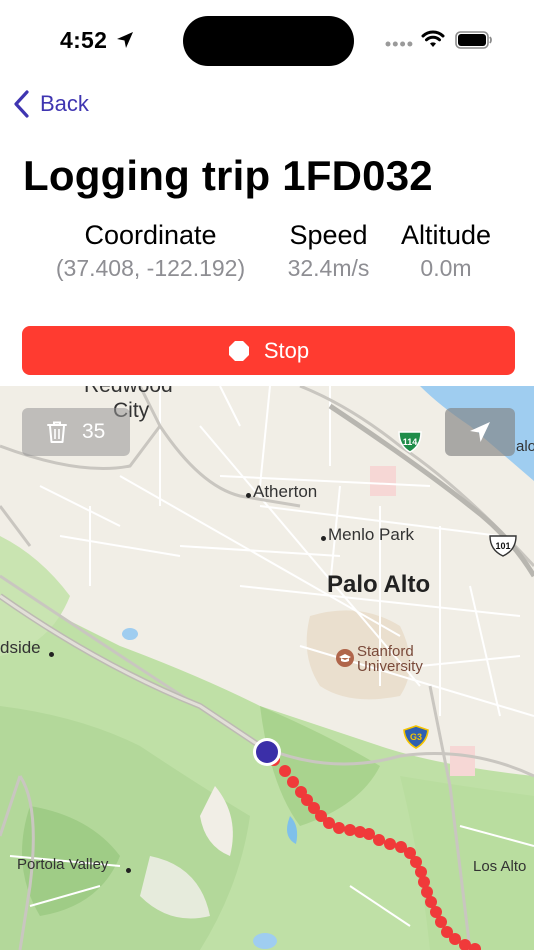 The width and height of the screenshot is (534, 950). What do you see at coordinates (238, 350) in the screenshot?
I see `stop-octagon-icon` at bounding box center [238, 350].